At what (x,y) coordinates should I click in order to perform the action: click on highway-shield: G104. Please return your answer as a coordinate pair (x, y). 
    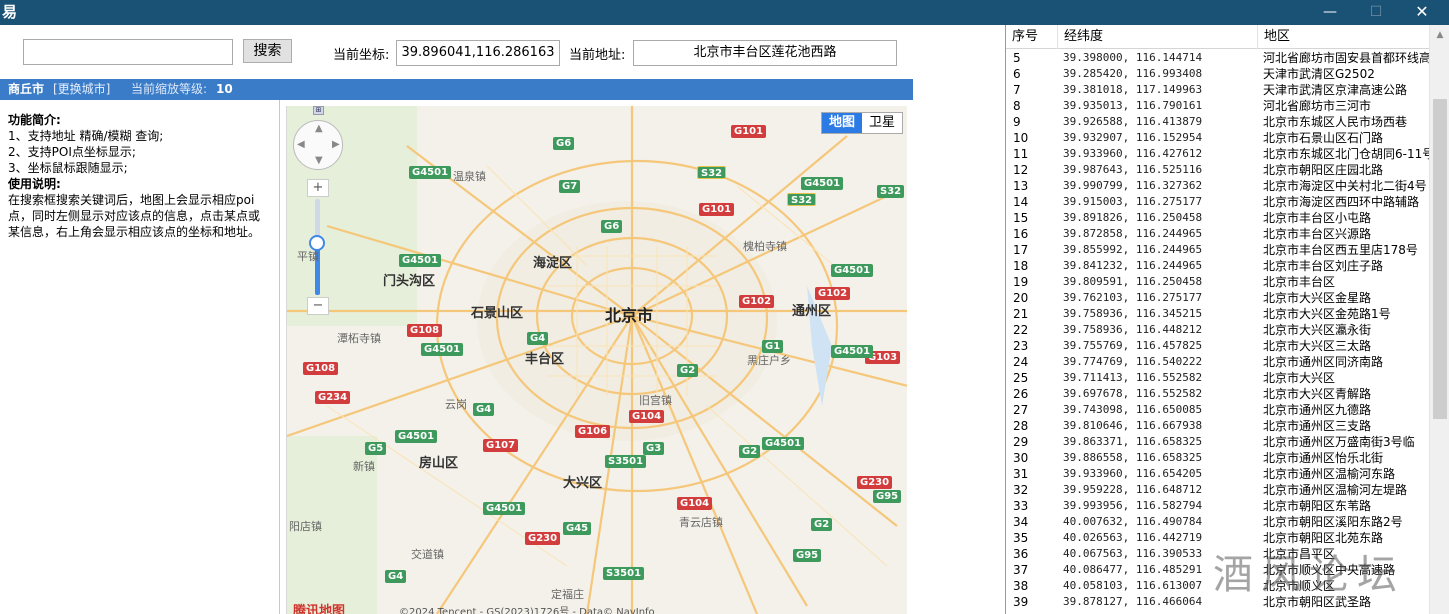
    Looking at the image, I should click on (695, 503).